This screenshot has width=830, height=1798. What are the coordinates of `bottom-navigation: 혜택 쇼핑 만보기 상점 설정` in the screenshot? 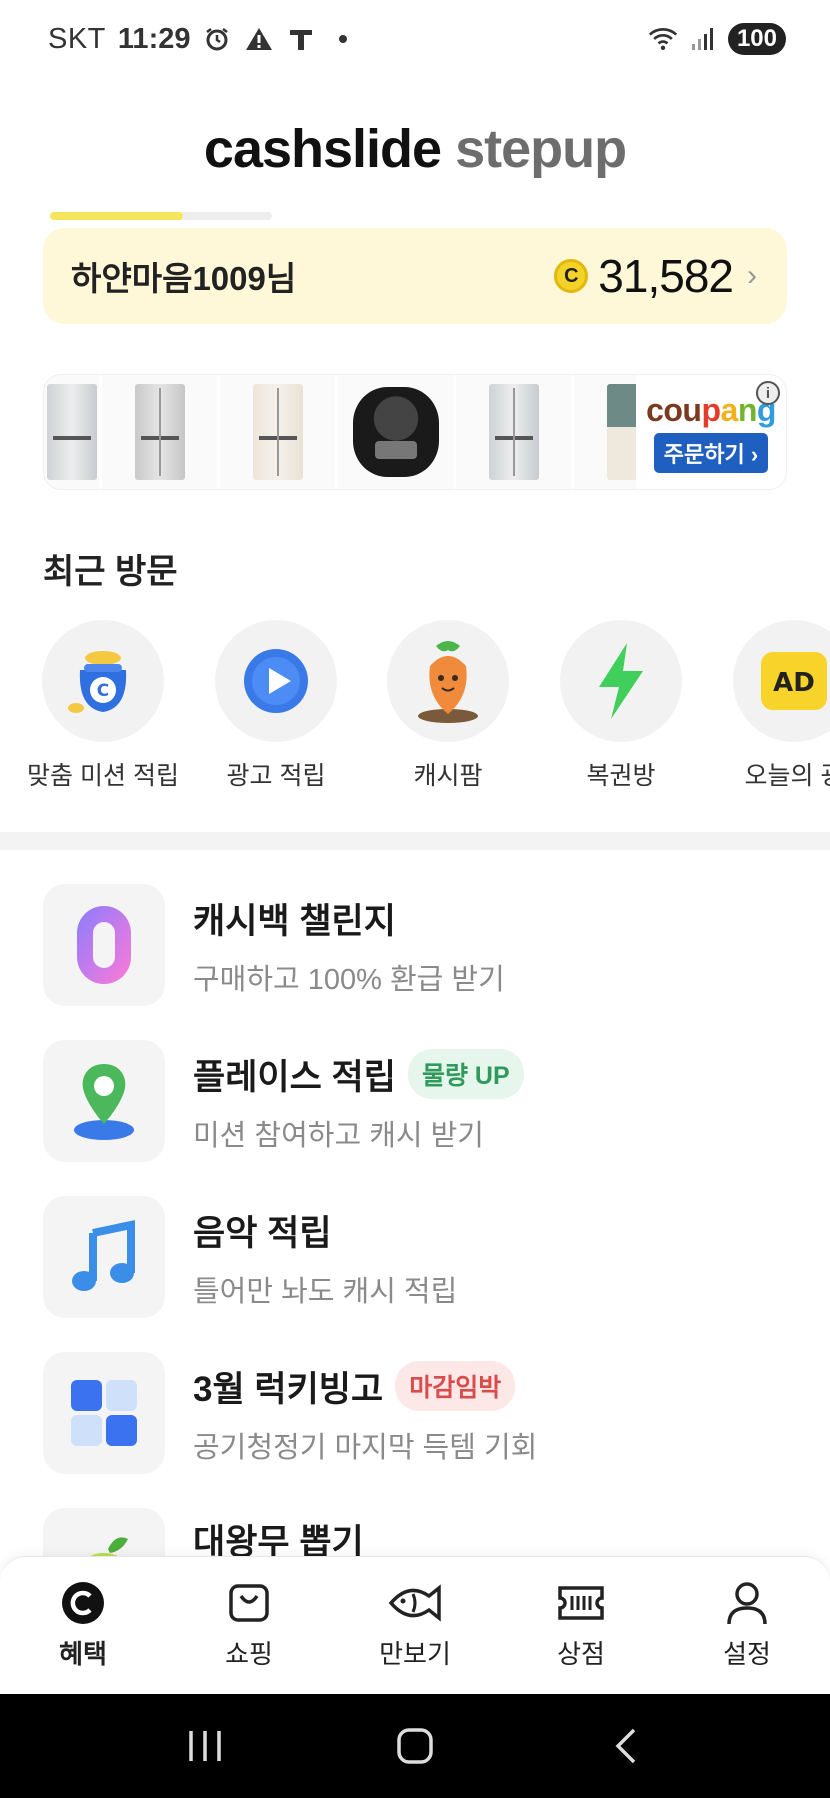 It's located at (415, 1625).